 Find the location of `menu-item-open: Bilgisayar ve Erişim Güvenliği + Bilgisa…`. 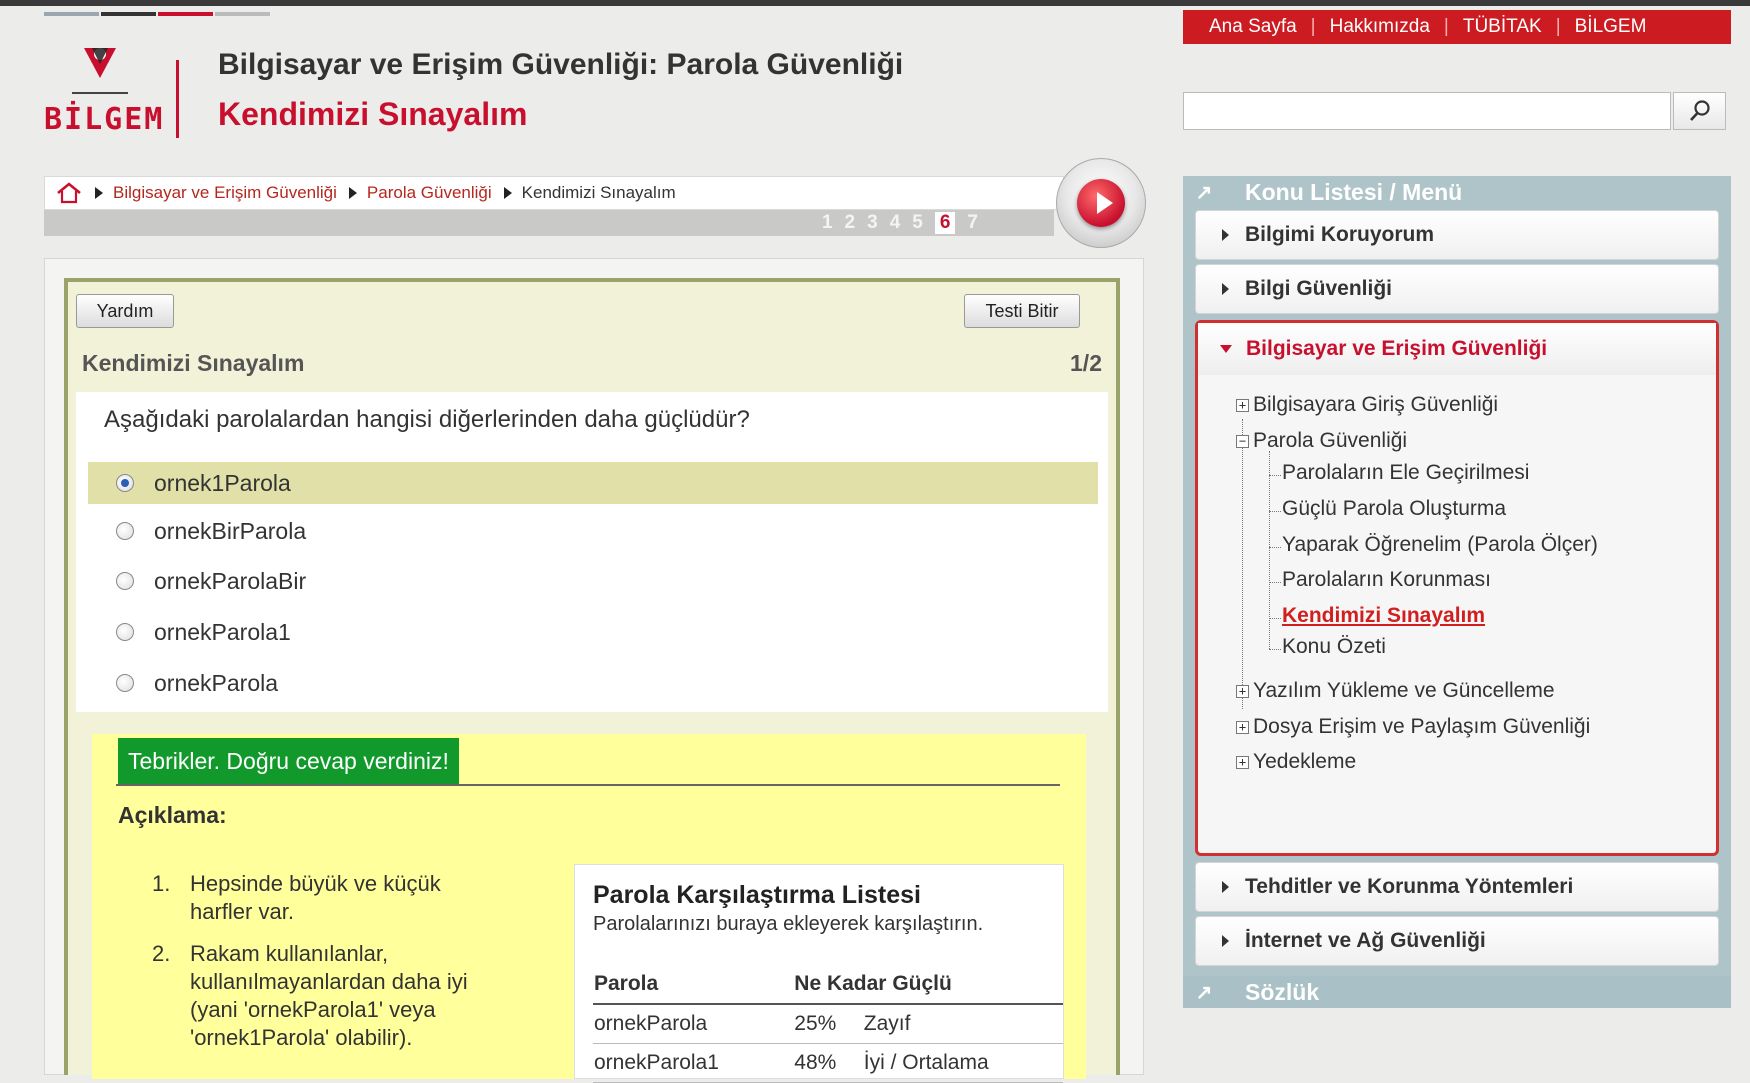

menu-item-open: Bilgisayar ve Erişim Güvenliği + Bilgisa… is located at coordinates (1457, 588).